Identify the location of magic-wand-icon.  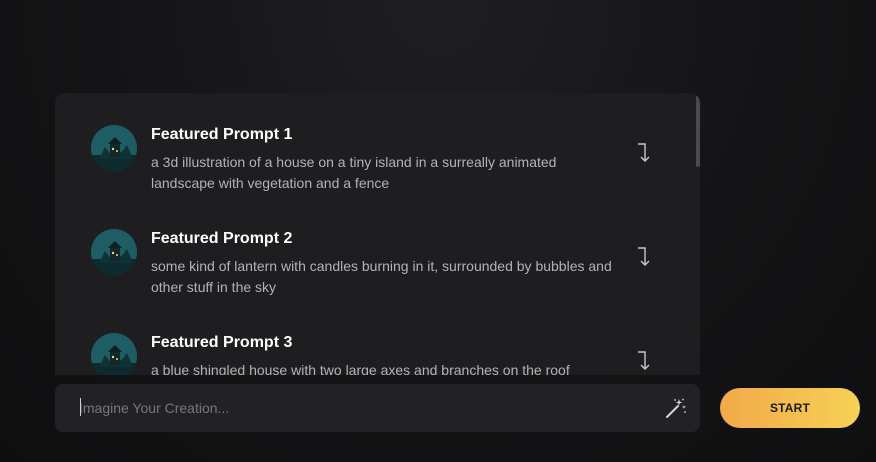
(676, 408).